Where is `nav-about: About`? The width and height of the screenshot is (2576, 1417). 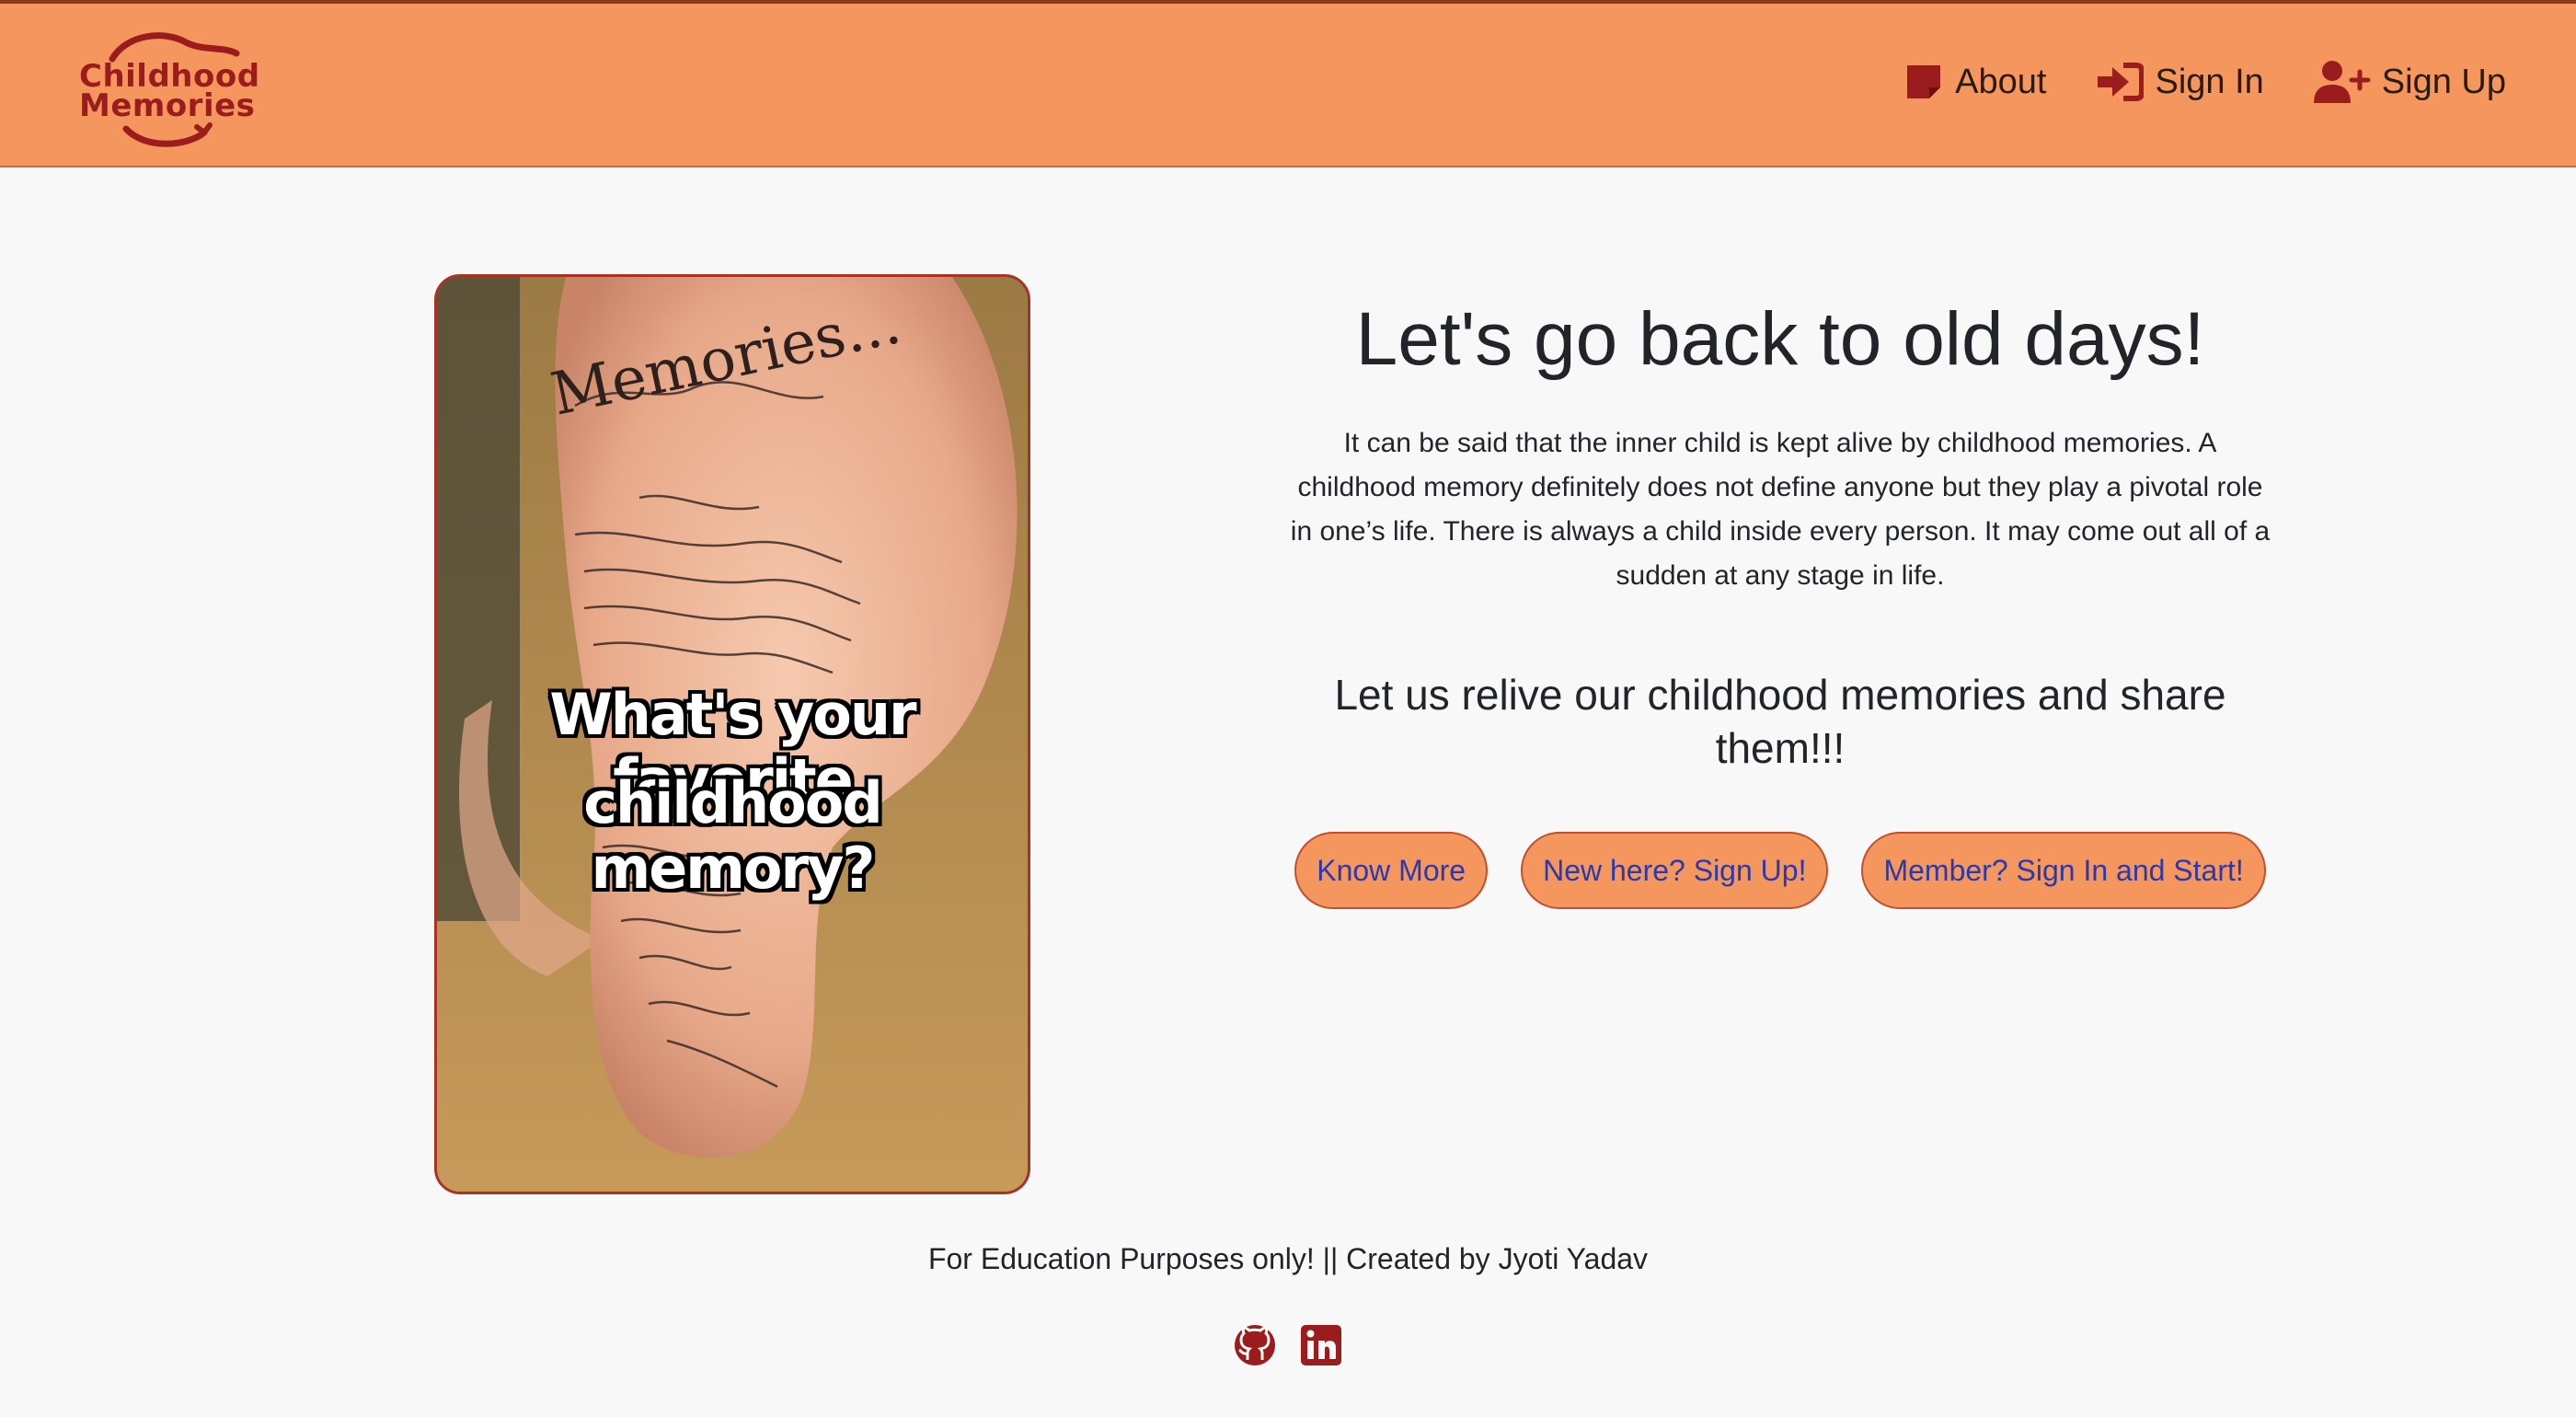
nav-about: About is located at coordinates (1974, 82).